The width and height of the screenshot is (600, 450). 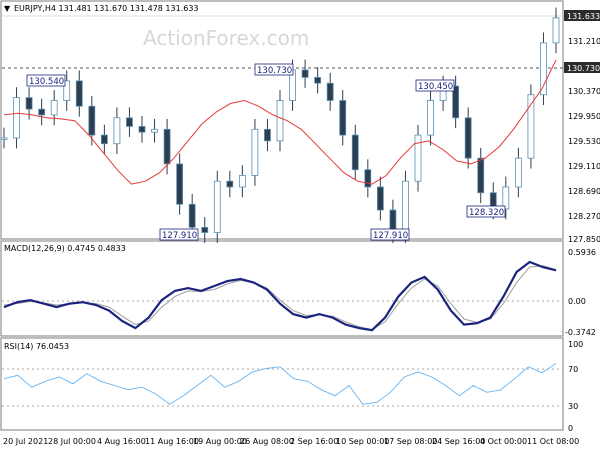 What do you see at coordinates (36, 346) in the screenshot?
I see `rsi-panel-title: RSI(14) 76.0453` at bounding box center [36, 346].